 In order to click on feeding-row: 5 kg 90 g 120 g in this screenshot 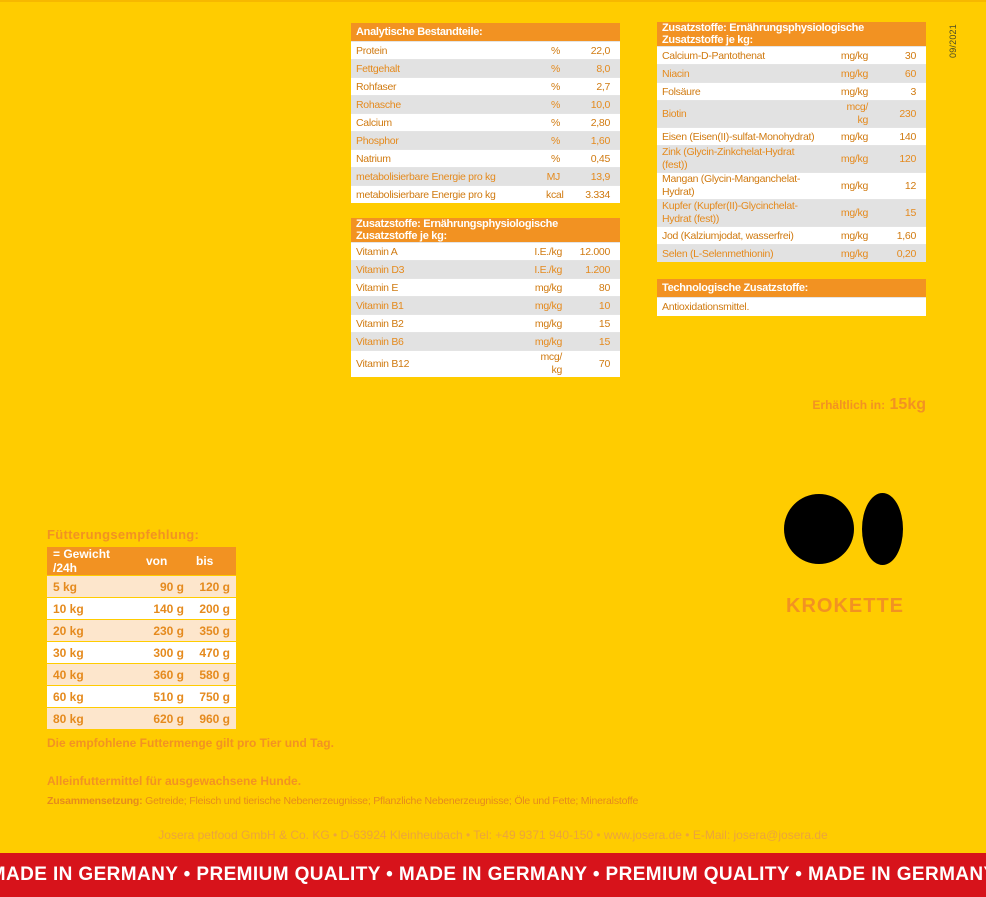, I will do `click(141, 586)`.